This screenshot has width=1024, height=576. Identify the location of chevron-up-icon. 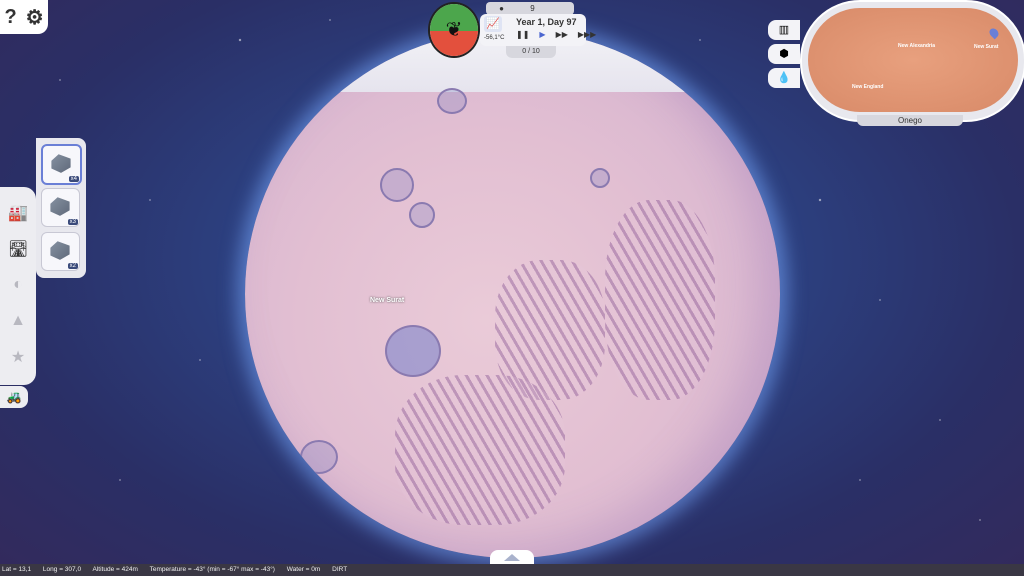
(512, 557).